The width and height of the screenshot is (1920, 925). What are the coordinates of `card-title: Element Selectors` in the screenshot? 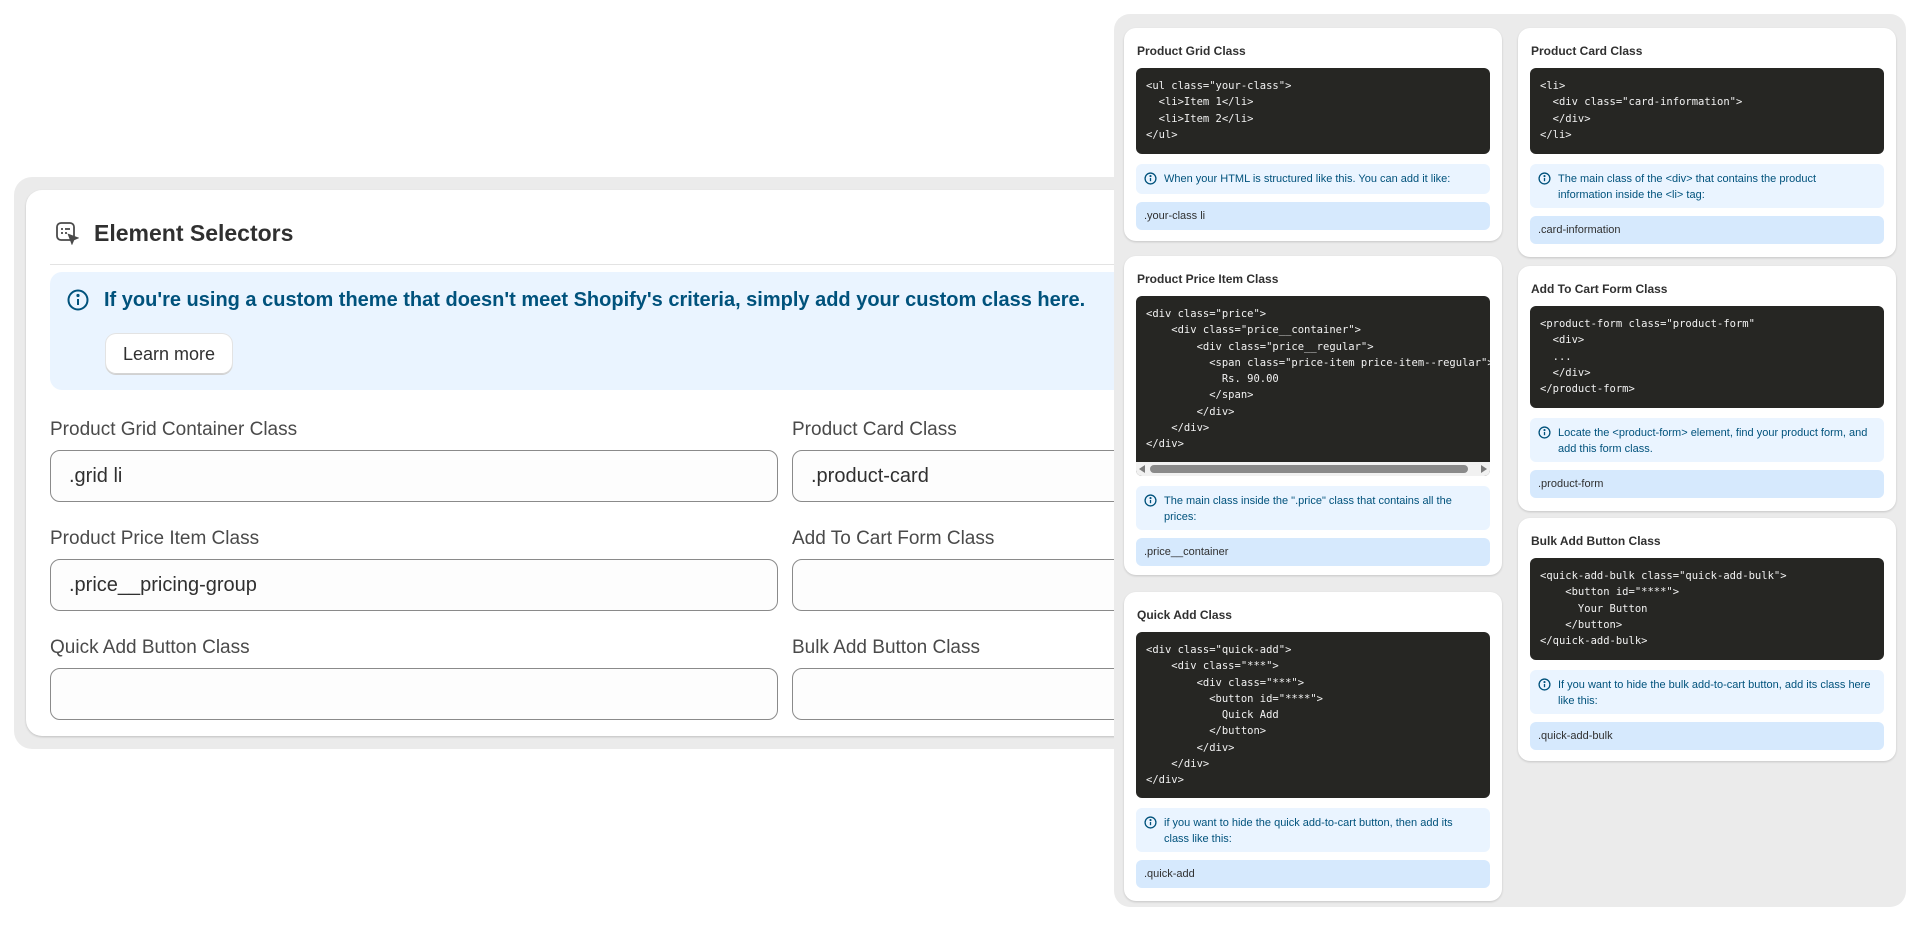 It's located at (194, 232).